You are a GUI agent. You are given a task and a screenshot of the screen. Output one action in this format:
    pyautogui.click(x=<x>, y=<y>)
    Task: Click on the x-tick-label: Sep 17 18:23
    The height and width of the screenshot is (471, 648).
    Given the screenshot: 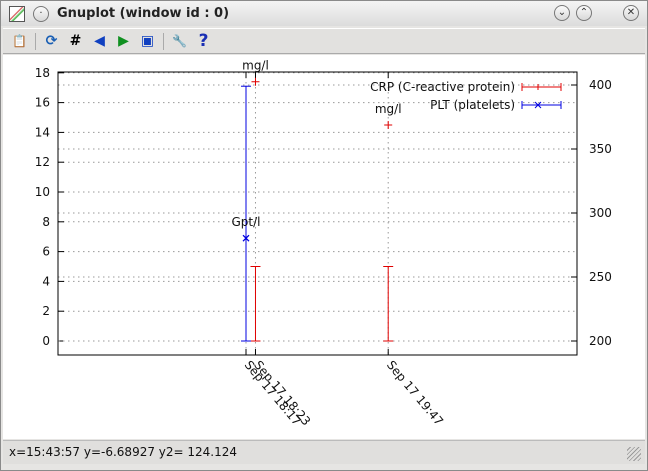 What is the action you would take?
    pyautogui.click(x=282, y=393)
    